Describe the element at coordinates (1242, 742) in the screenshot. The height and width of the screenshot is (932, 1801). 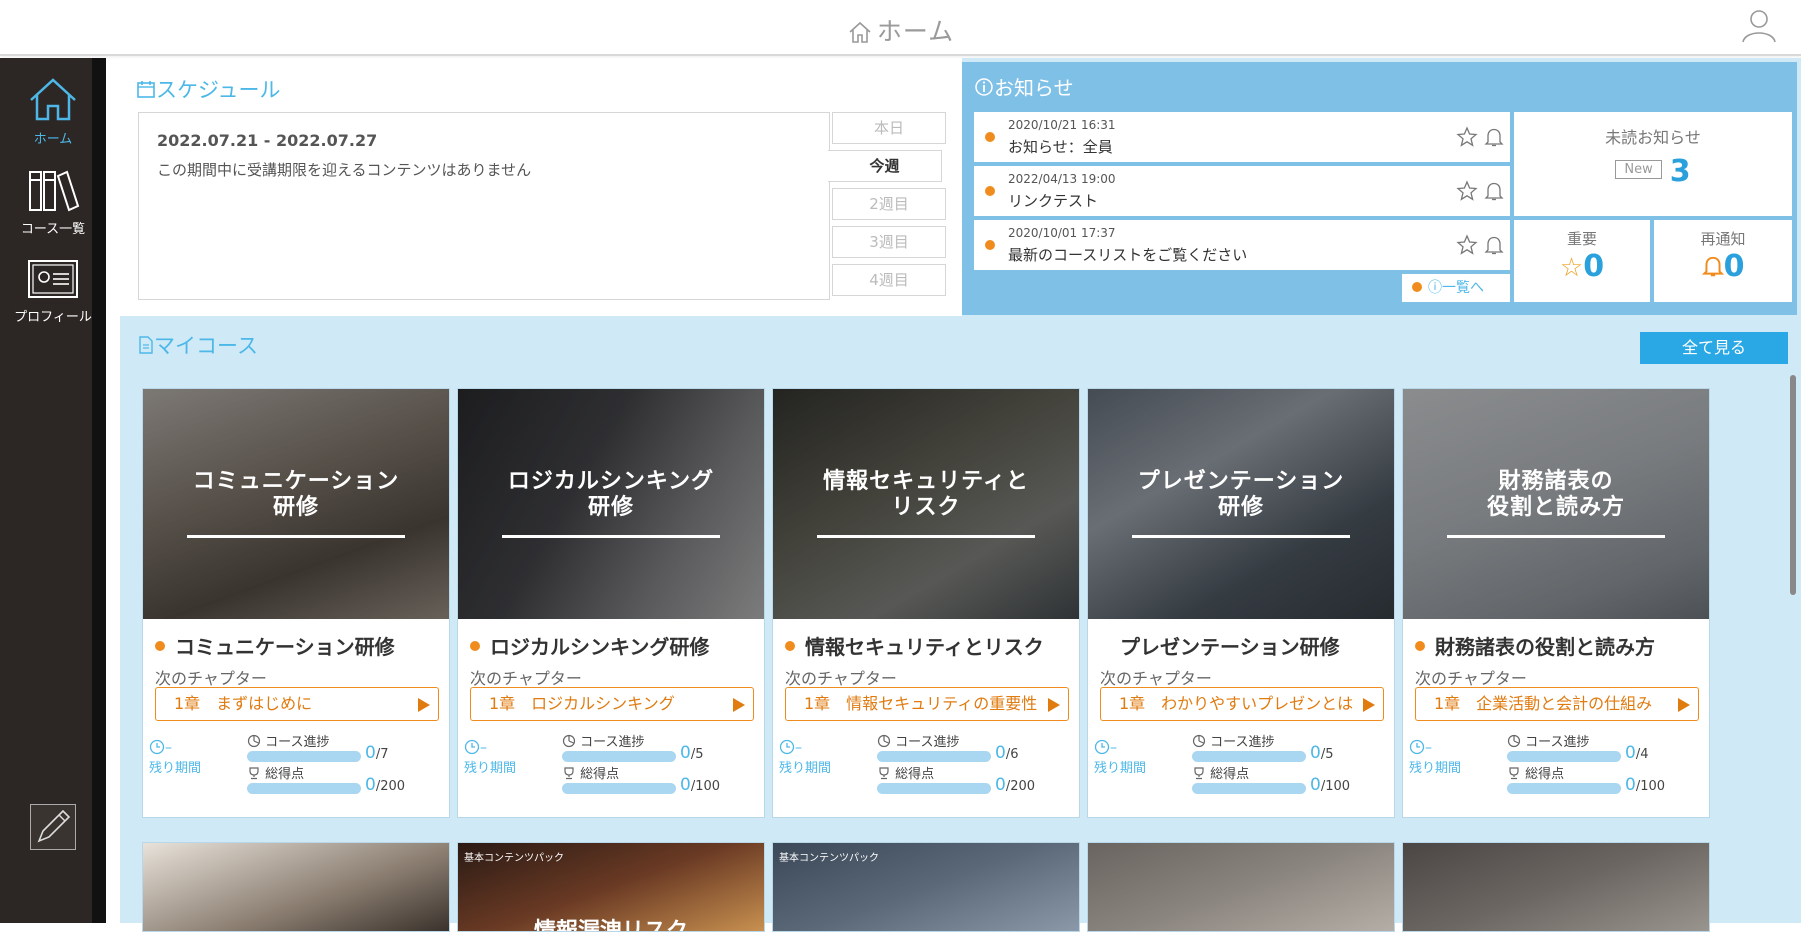
I see `progress-label-text: コース進捗` at that location.